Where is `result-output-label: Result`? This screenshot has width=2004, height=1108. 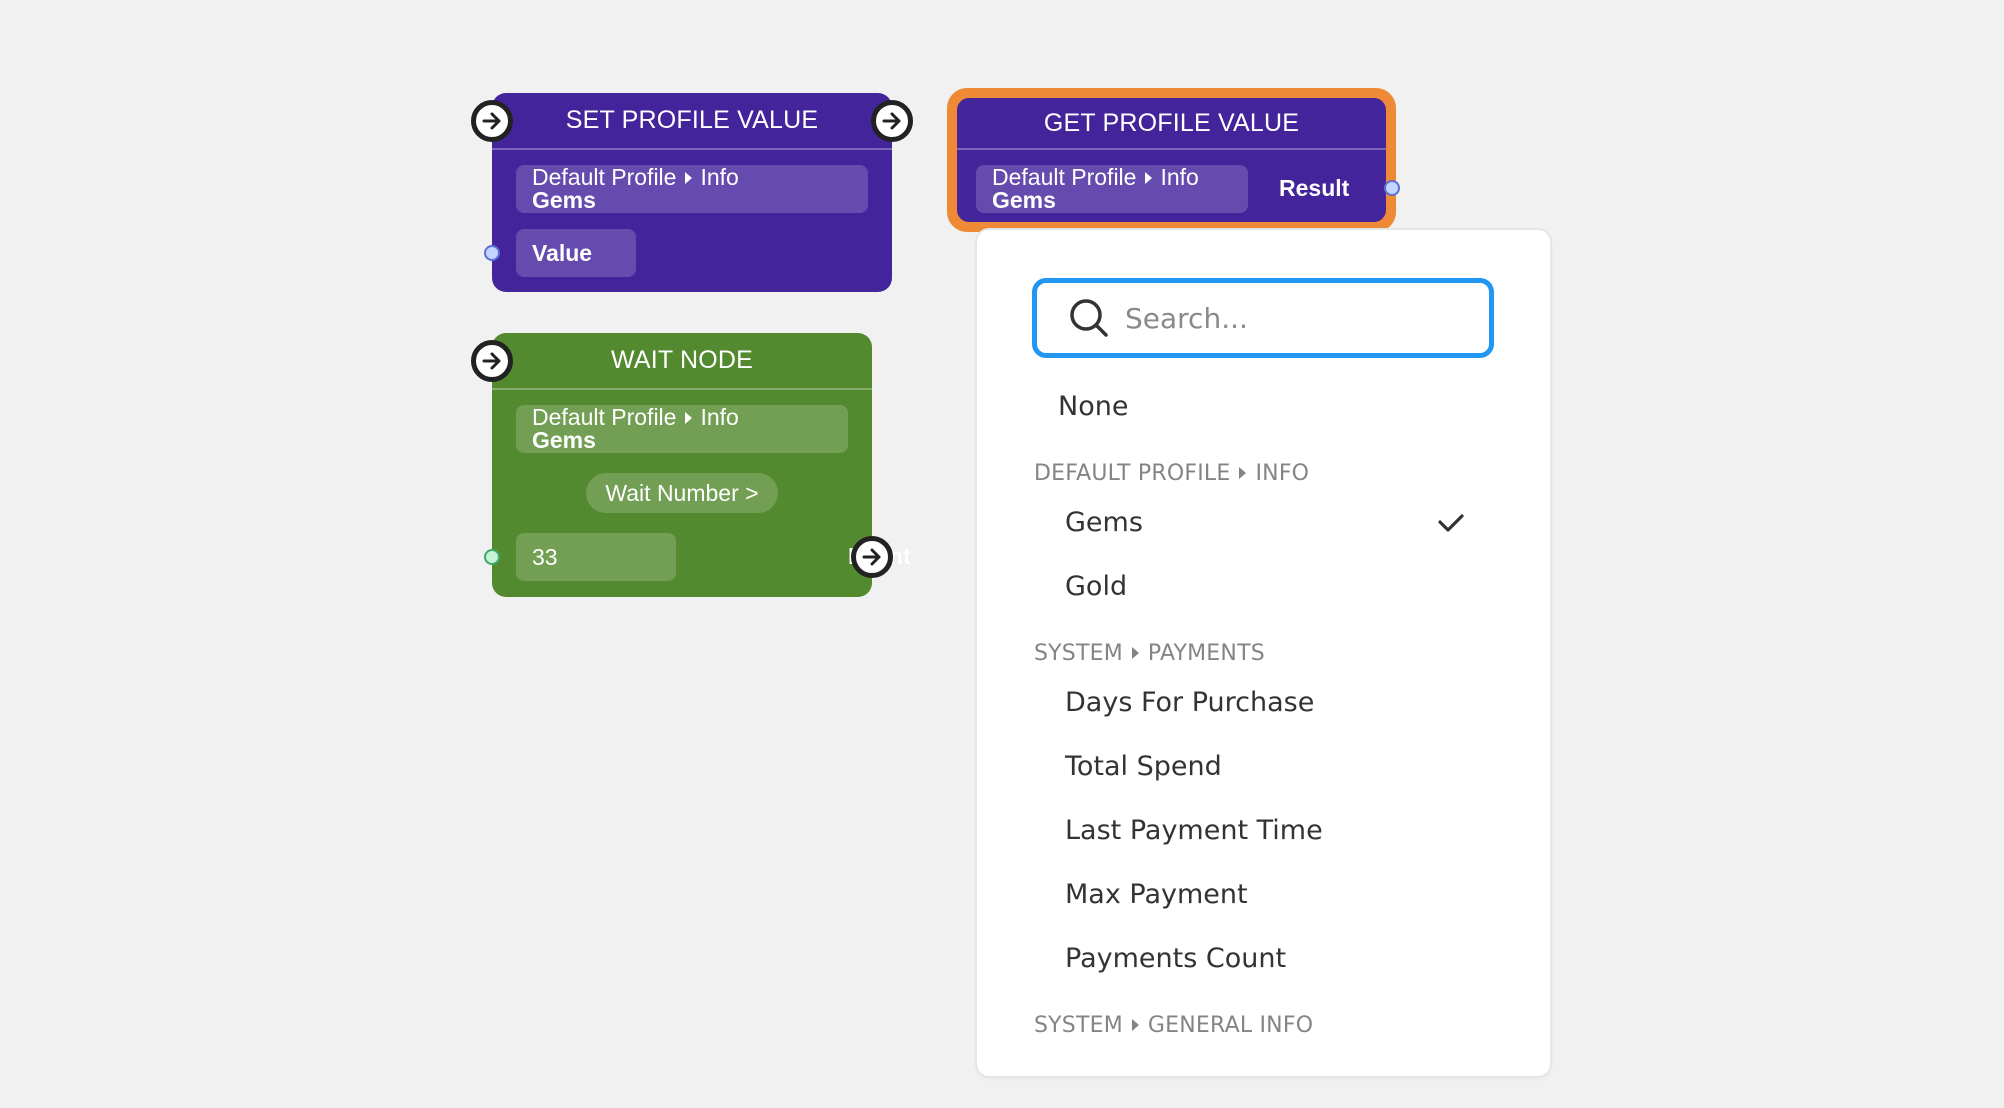 result-output-label: Result is located at coordinates (1314, 188).